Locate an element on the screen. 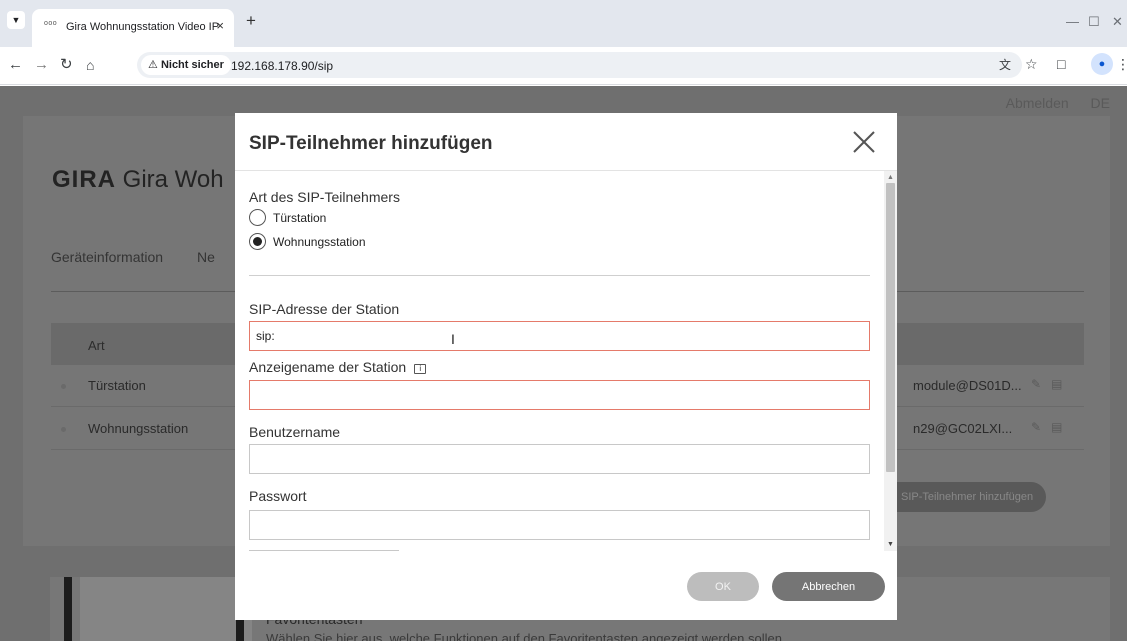 This screenshot has width=1127, height=641. row-art: Wohnungsstation is located at coordinates (138, 428).